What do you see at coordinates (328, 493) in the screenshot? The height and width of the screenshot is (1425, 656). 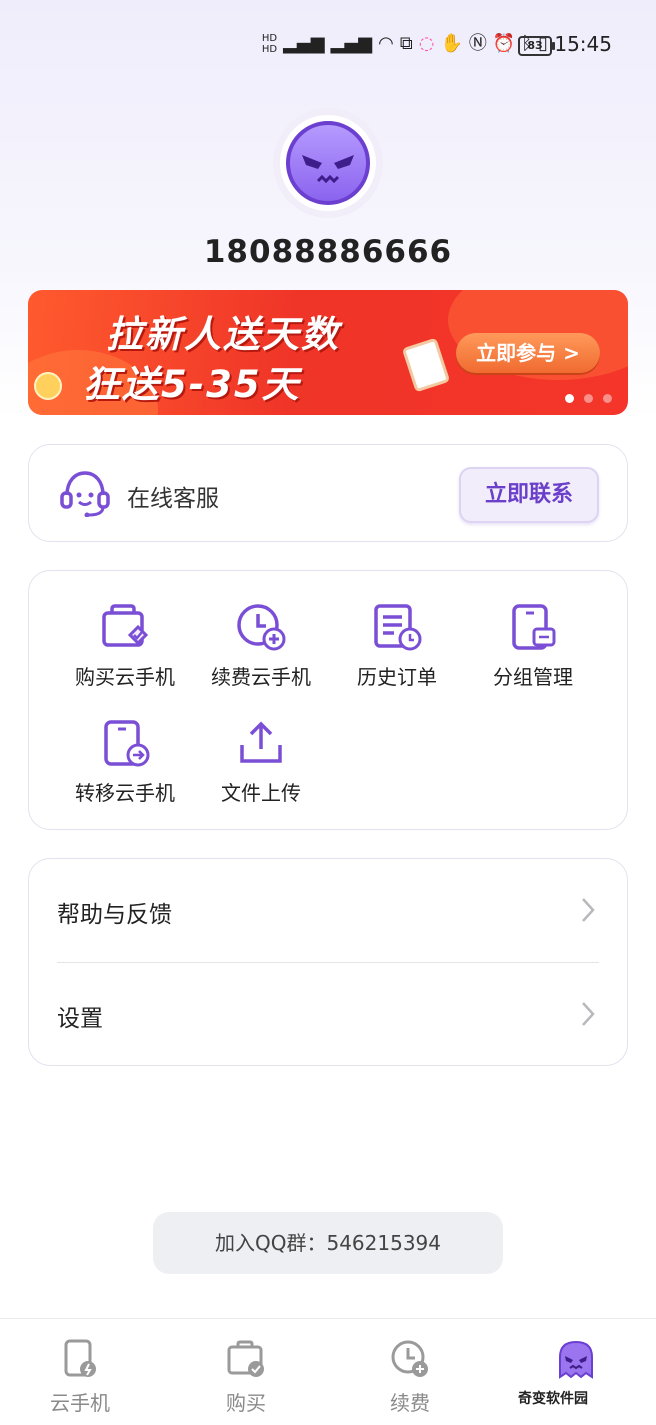 I see `customer-service-card: 在线客服 立即联系` at bounding box center [328, 493].